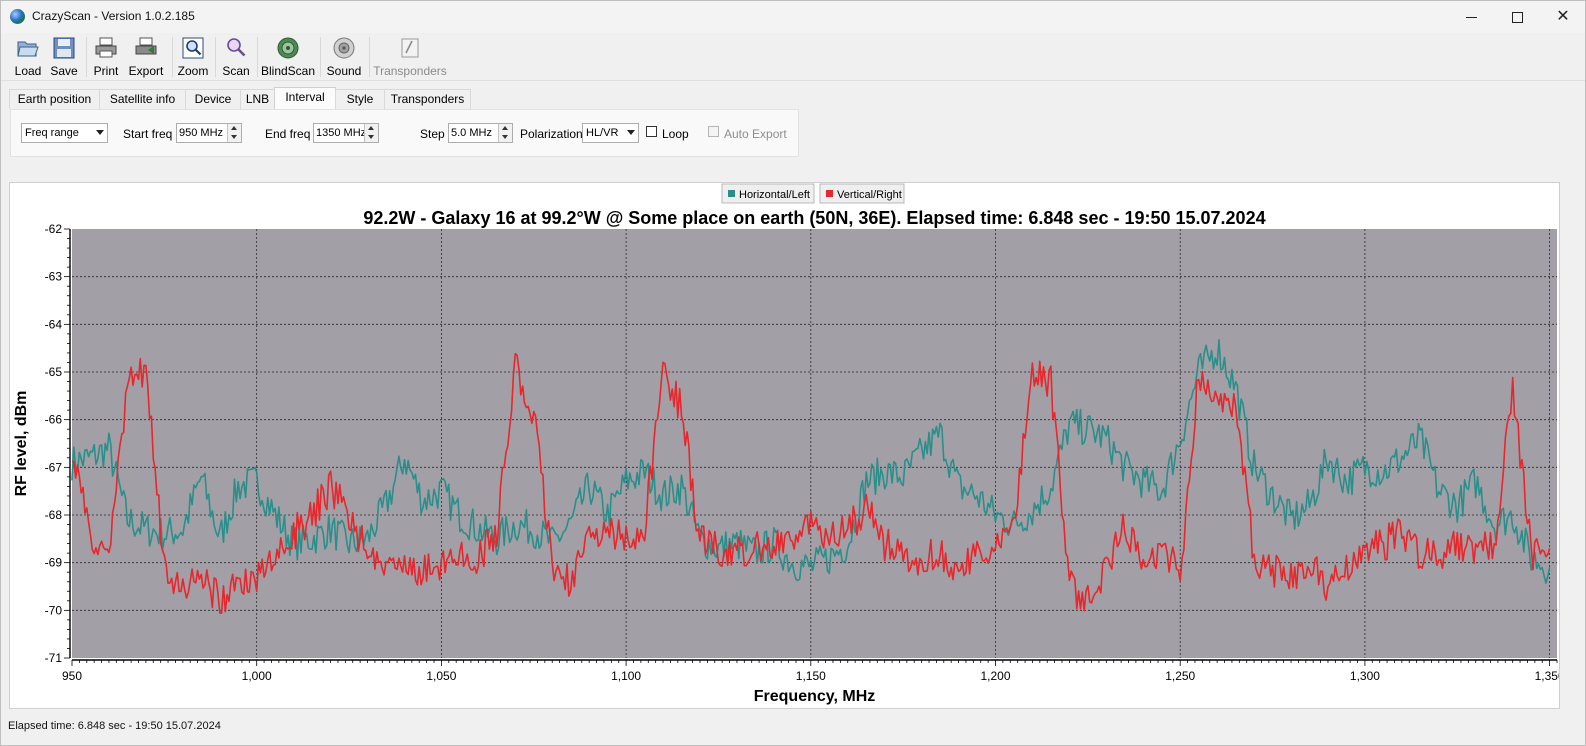 This screenshot has height=746, width=1586. What do you see at coordinates (995, 676) in the screenshot?
I see `x-tick-label: 1,200` at bounding box center [995, 676].